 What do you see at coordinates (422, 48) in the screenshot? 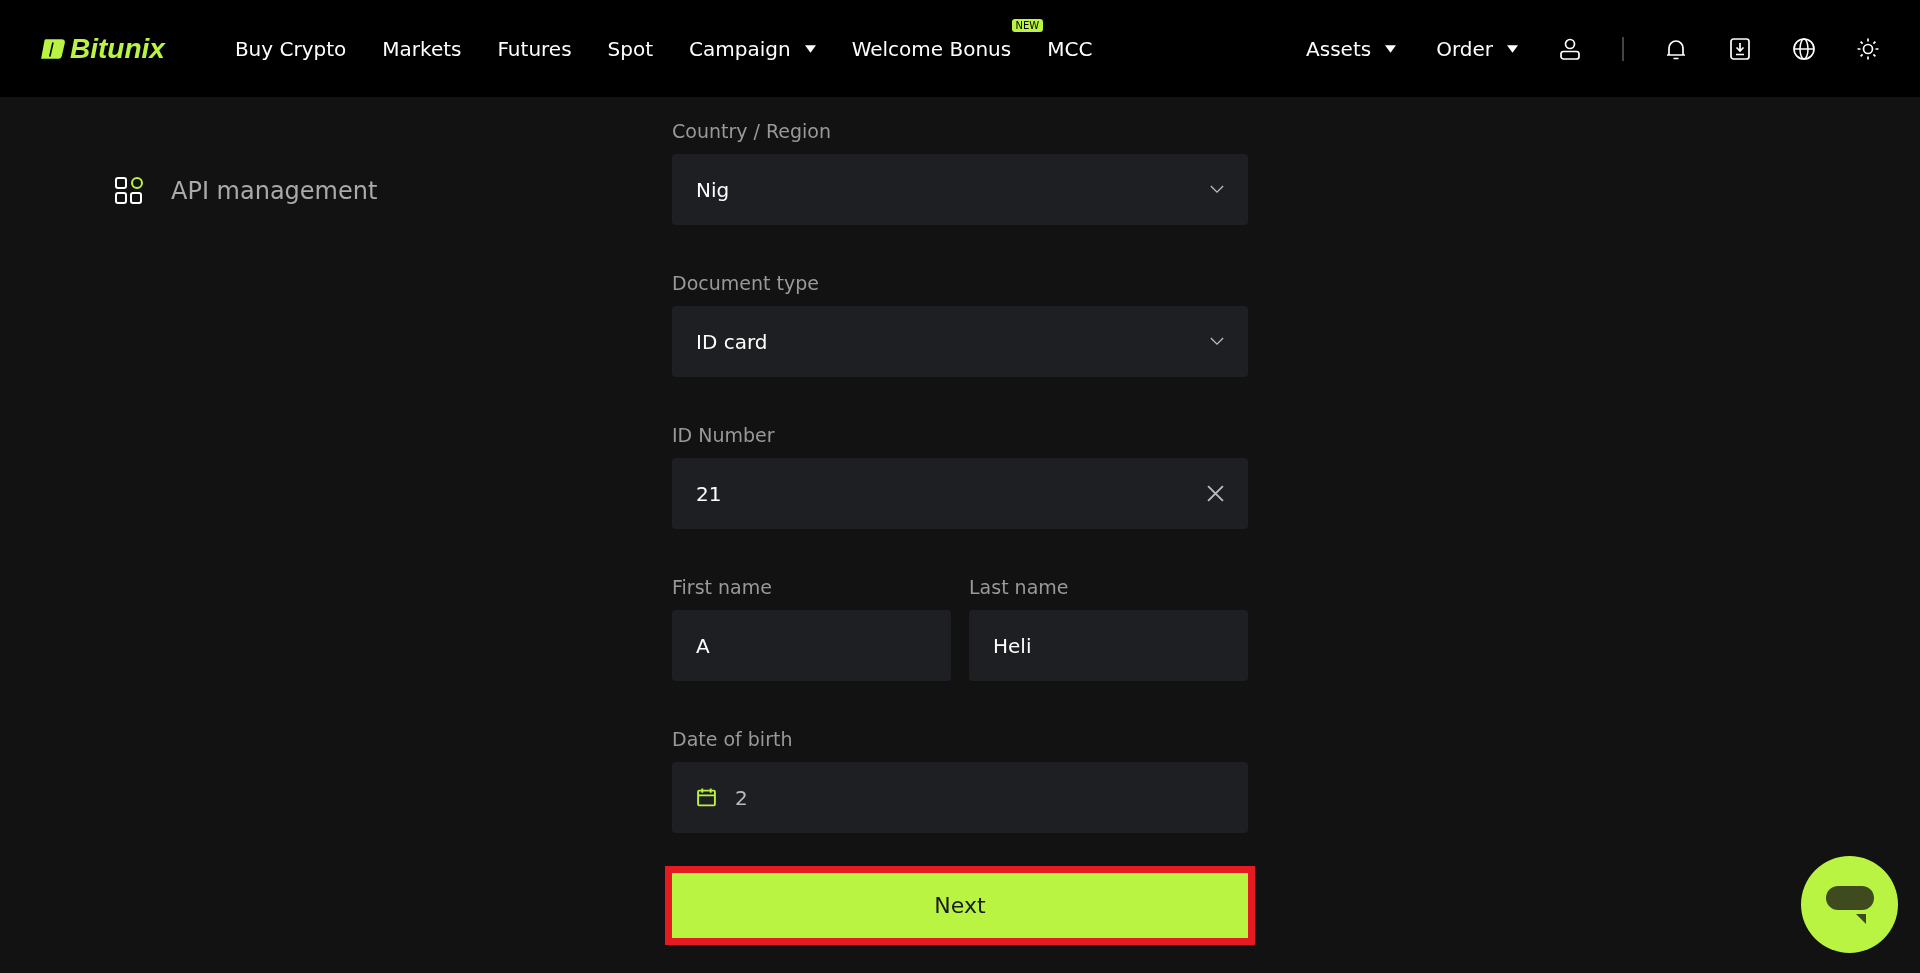
I see `nav-link: Markets` at bounding box center [422, 48].